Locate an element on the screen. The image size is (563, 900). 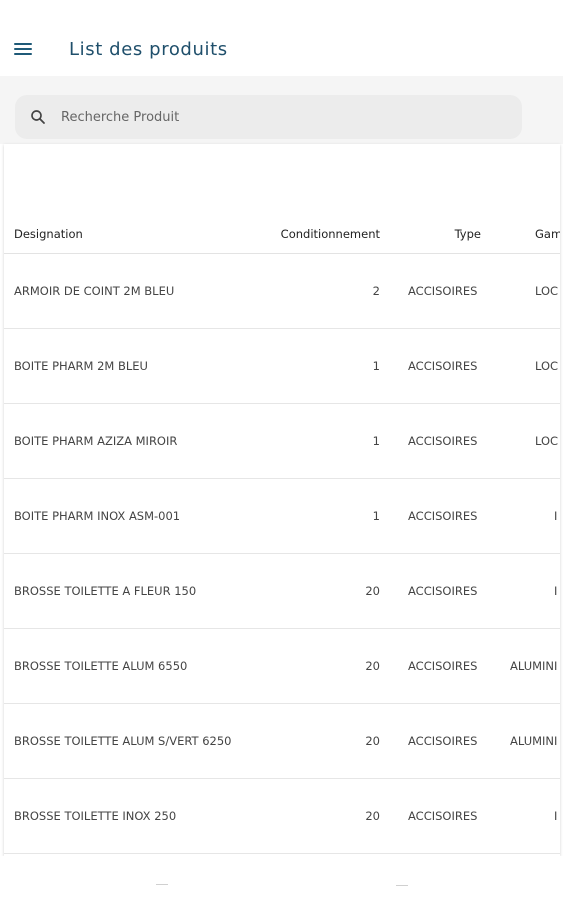
search-bar is located at coordinates (268, 117).